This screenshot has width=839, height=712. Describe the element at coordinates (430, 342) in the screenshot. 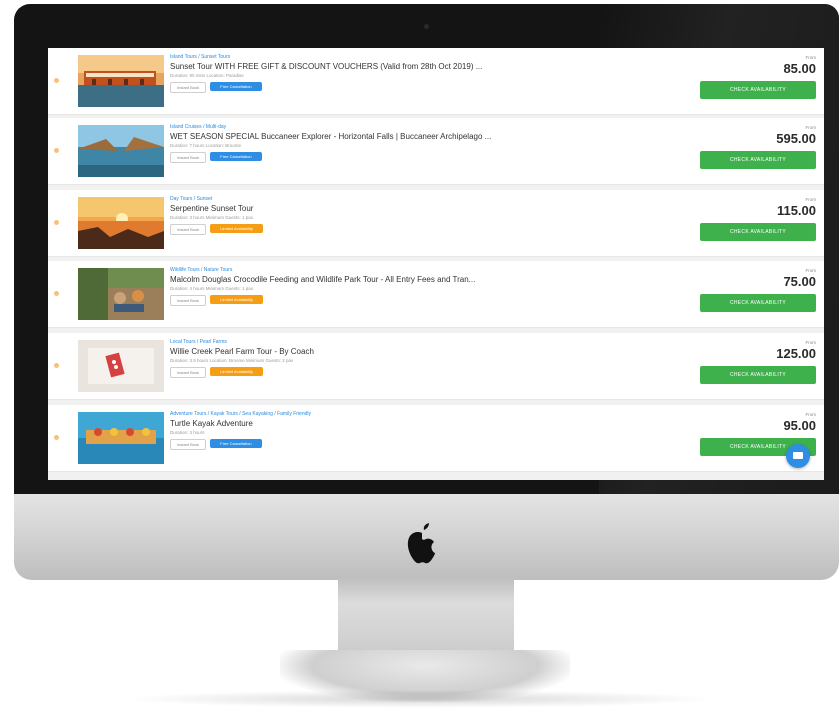

I see `tour-category-link: Local Tours / Pearl Farms` at that location.